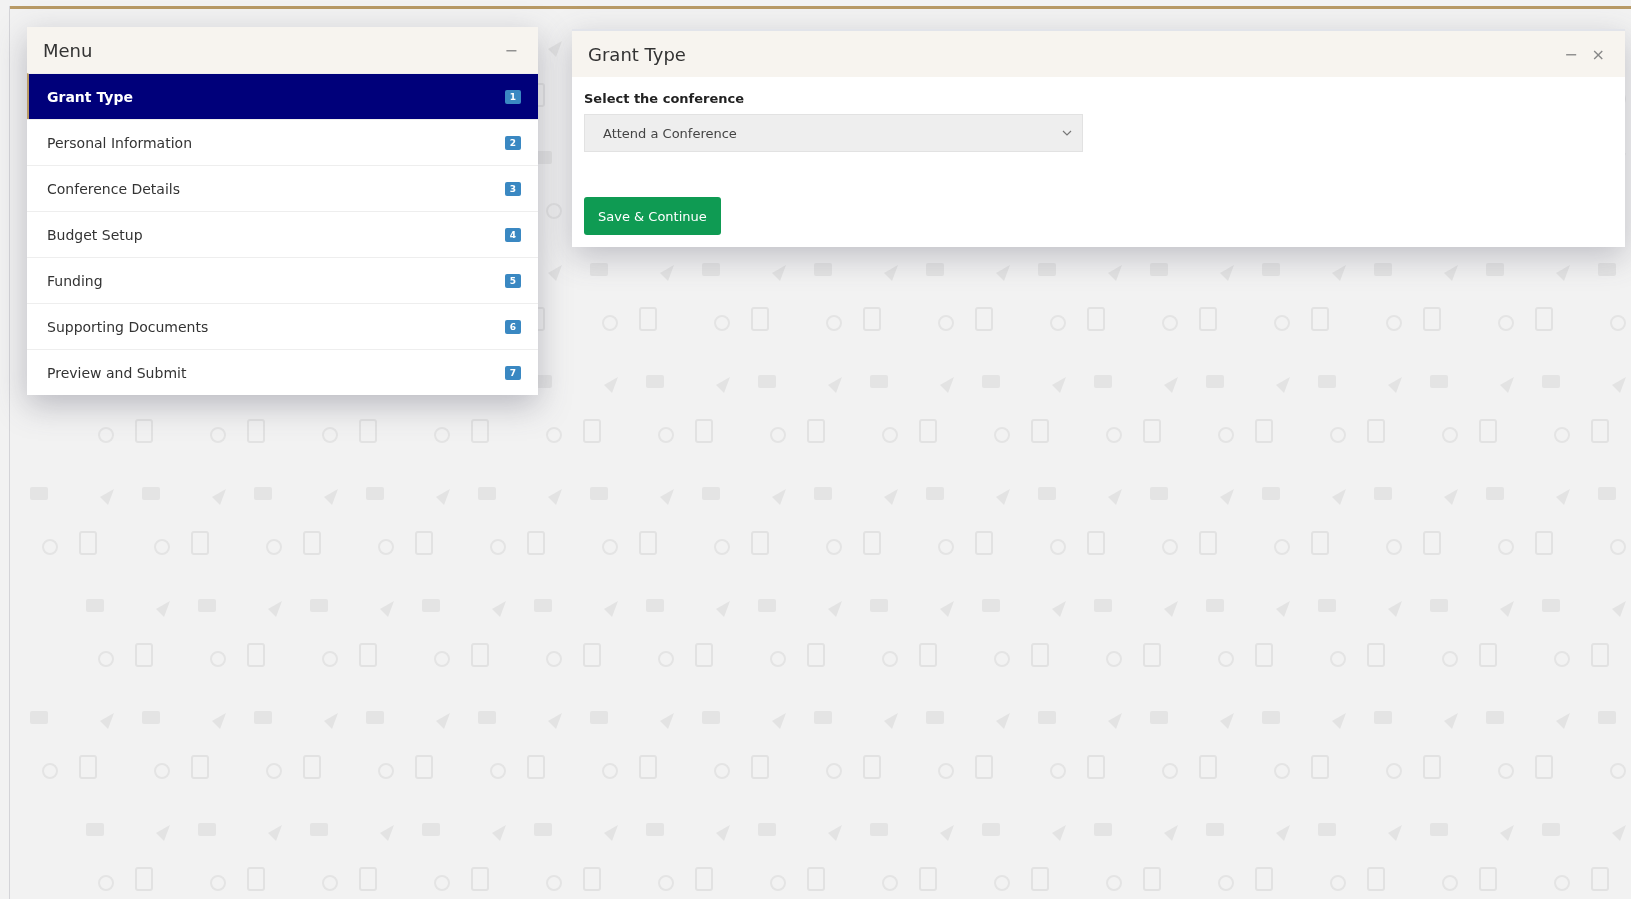 This screenshot has width=1631, height=899. I want to click on step-badge: 7, so click(512, 372).